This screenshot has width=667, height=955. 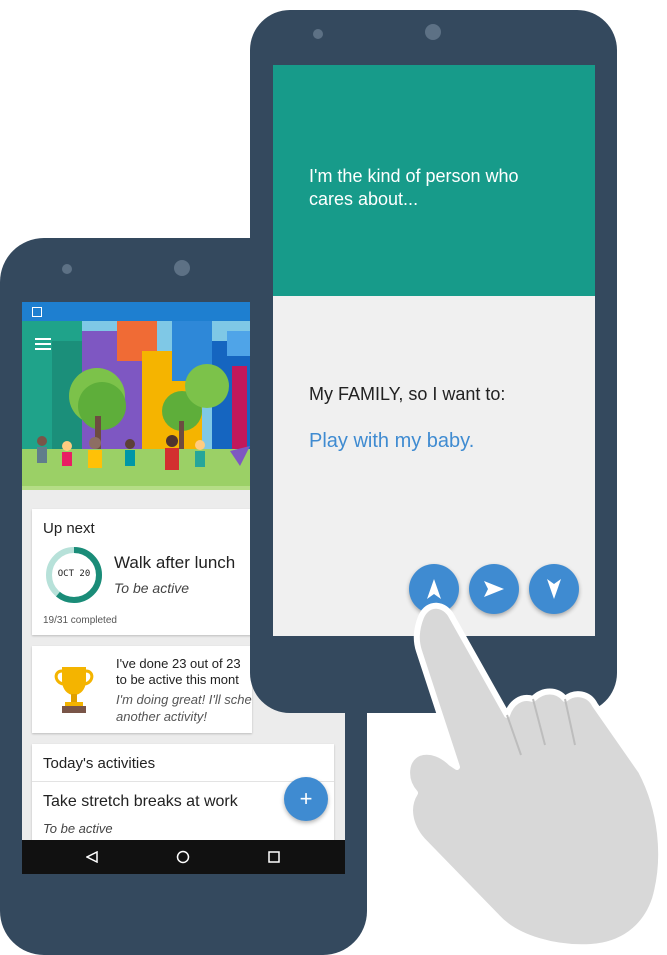 What do you see at coordinates (92, 857) in the screenshot?
I see `back-icon` at bounding box center [92, 857].